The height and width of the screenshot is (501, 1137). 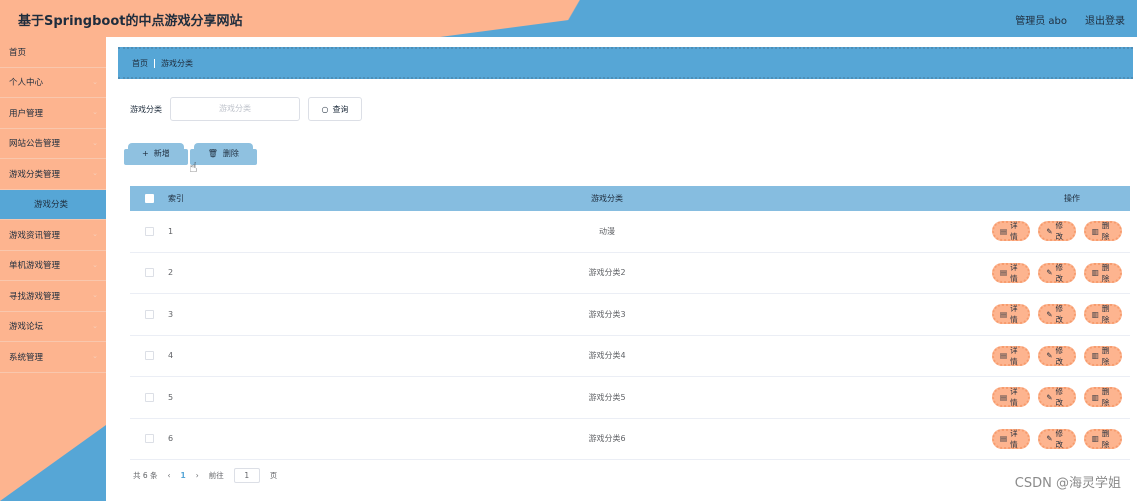 I want to click on row-index: 1, so click(x=171, y=231).